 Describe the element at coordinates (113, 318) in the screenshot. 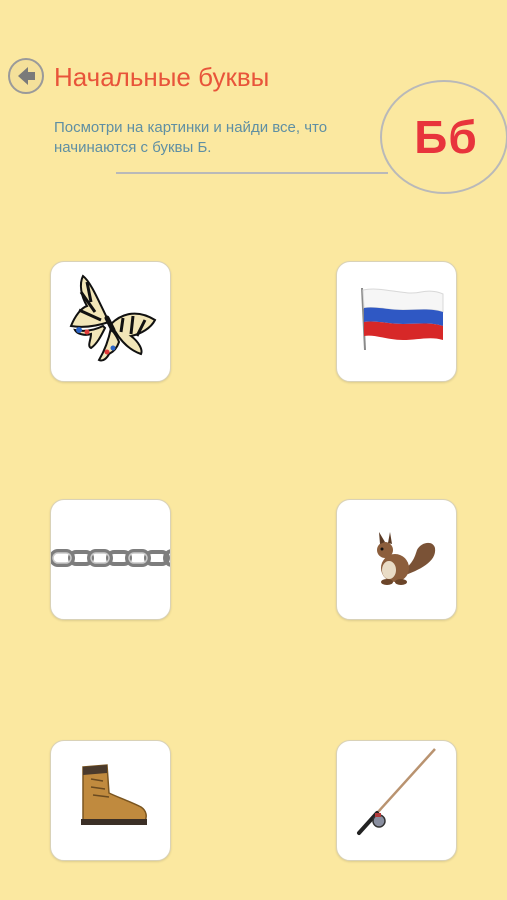

I see `butterfly-icon` at that location.